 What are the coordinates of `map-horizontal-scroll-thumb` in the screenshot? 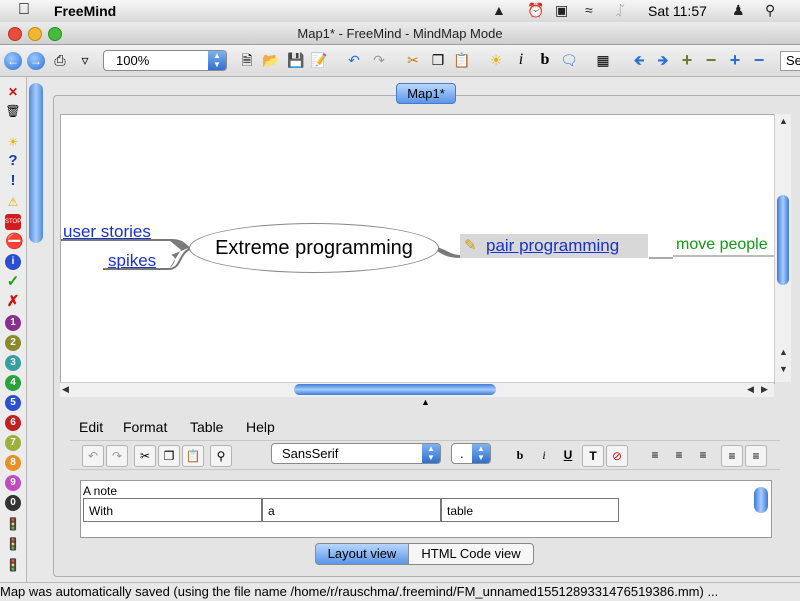 It's located at (395, 389).